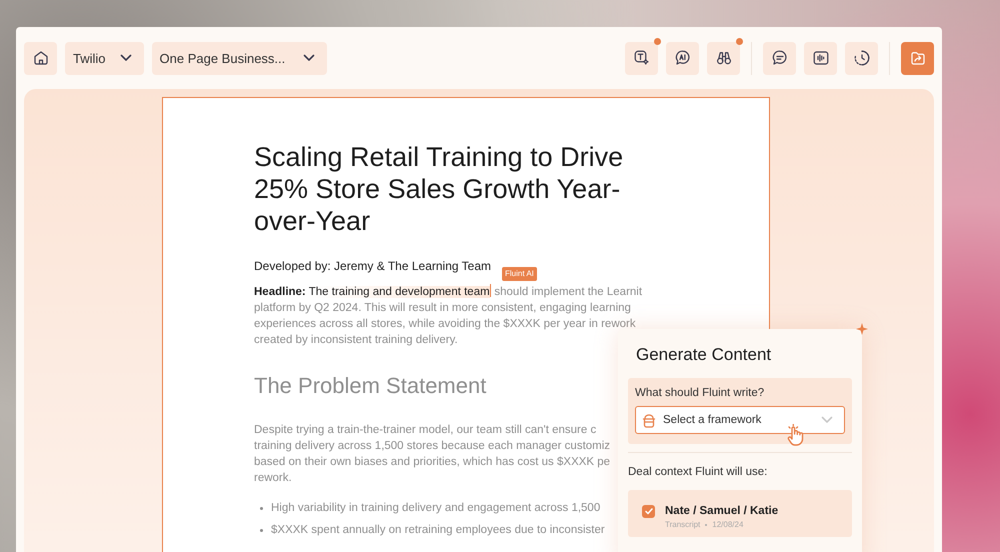  I want to click on checkmark-icon, so click(648, 511).